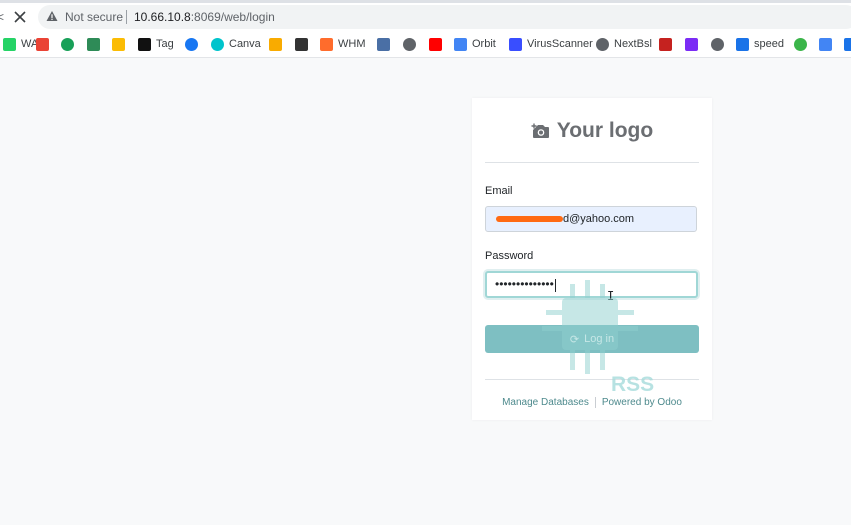  I want to click on bookmark-wifi, so click(386, 44).